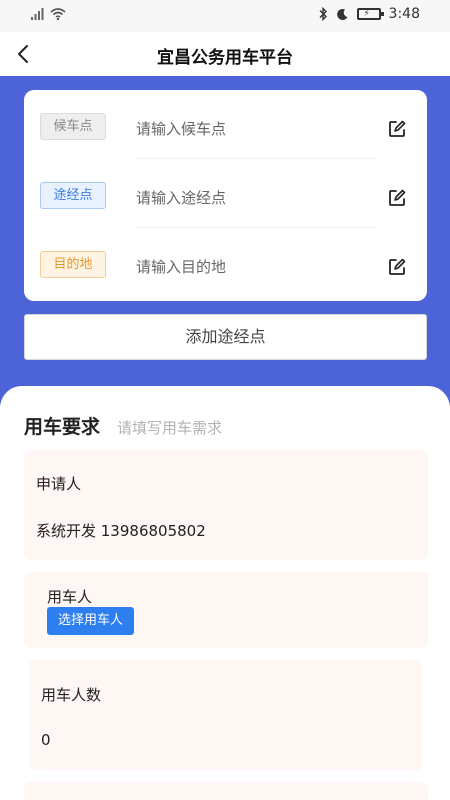  What do you see at coordinates (256, 198) in the screenshot?
I see `waypoint-input` at bounding box center [256, 198].